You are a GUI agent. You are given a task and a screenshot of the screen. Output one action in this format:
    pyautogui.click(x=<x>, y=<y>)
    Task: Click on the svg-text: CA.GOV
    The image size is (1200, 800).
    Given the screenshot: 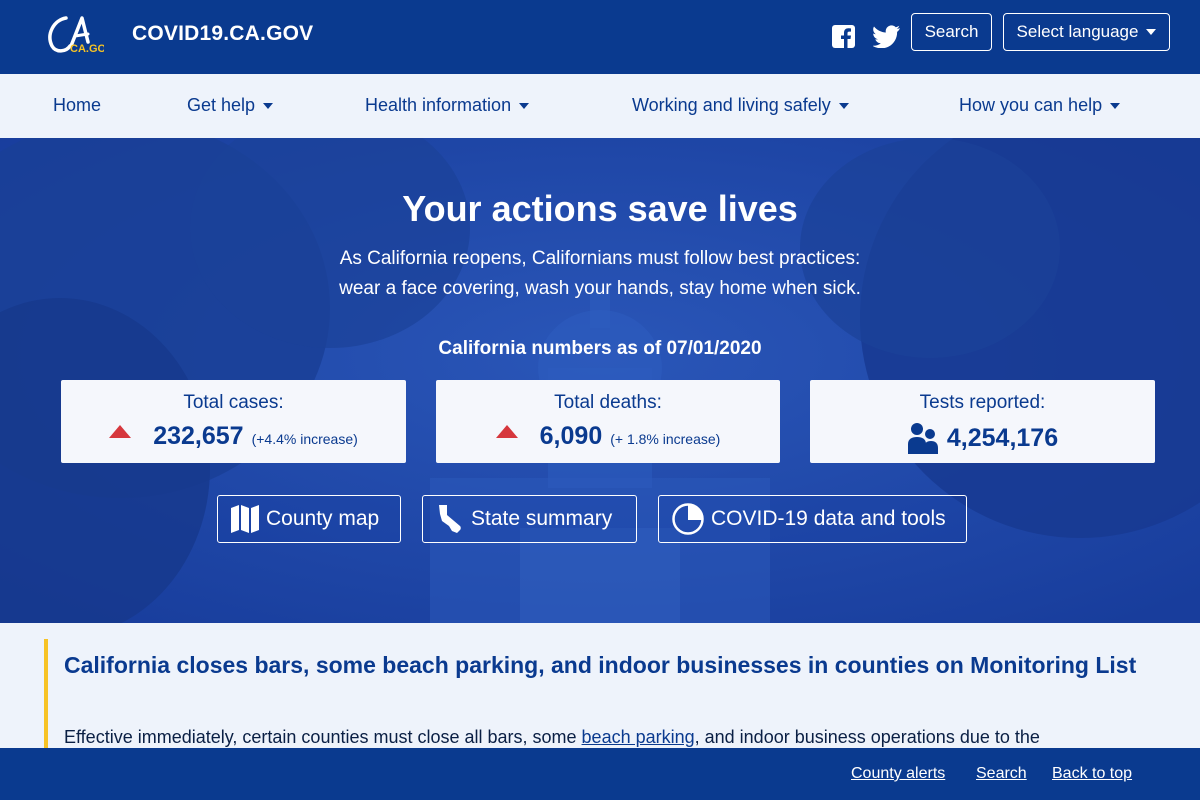 What is the action you would take?
    pyautogui.click(x=87, y=49)
    